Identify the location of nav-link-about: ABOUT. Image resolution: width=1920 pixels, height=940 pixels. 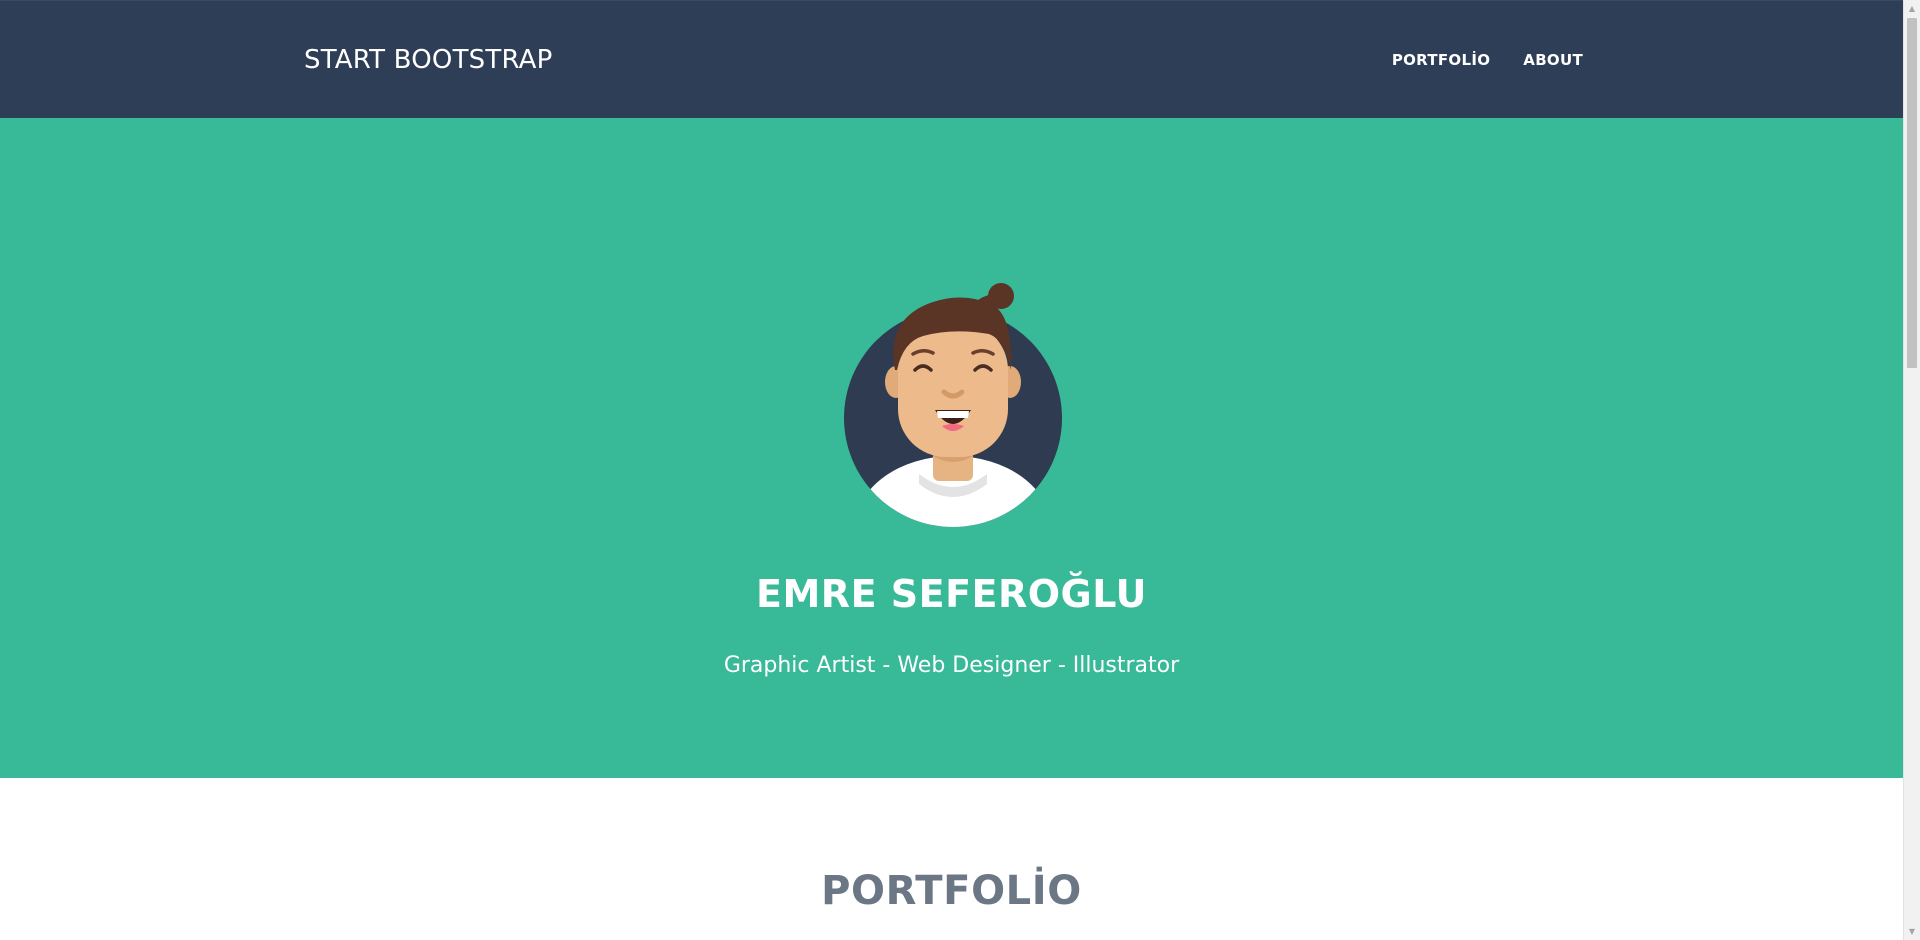
(1553, 60).